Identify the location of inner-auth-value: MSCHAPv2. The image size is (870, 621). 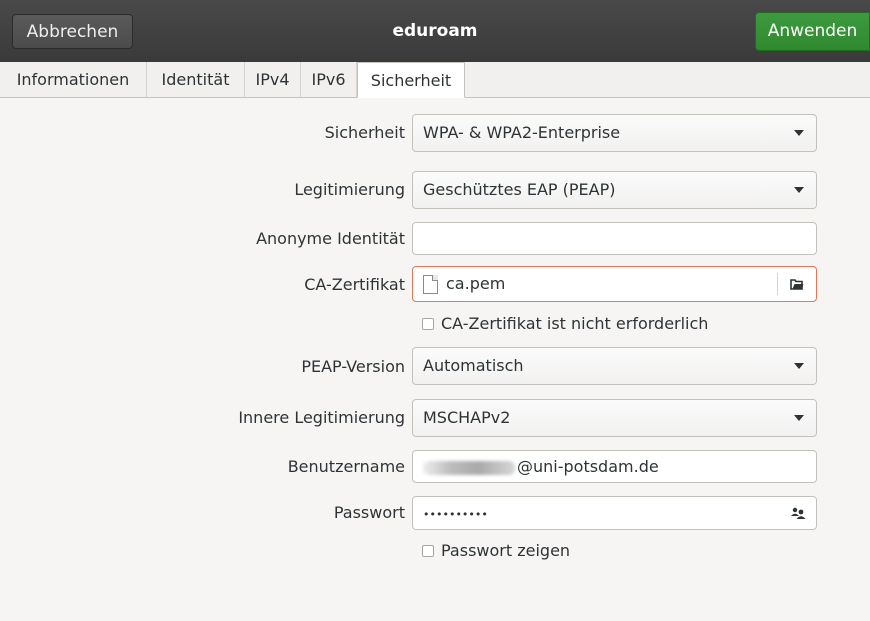
(467, 417).